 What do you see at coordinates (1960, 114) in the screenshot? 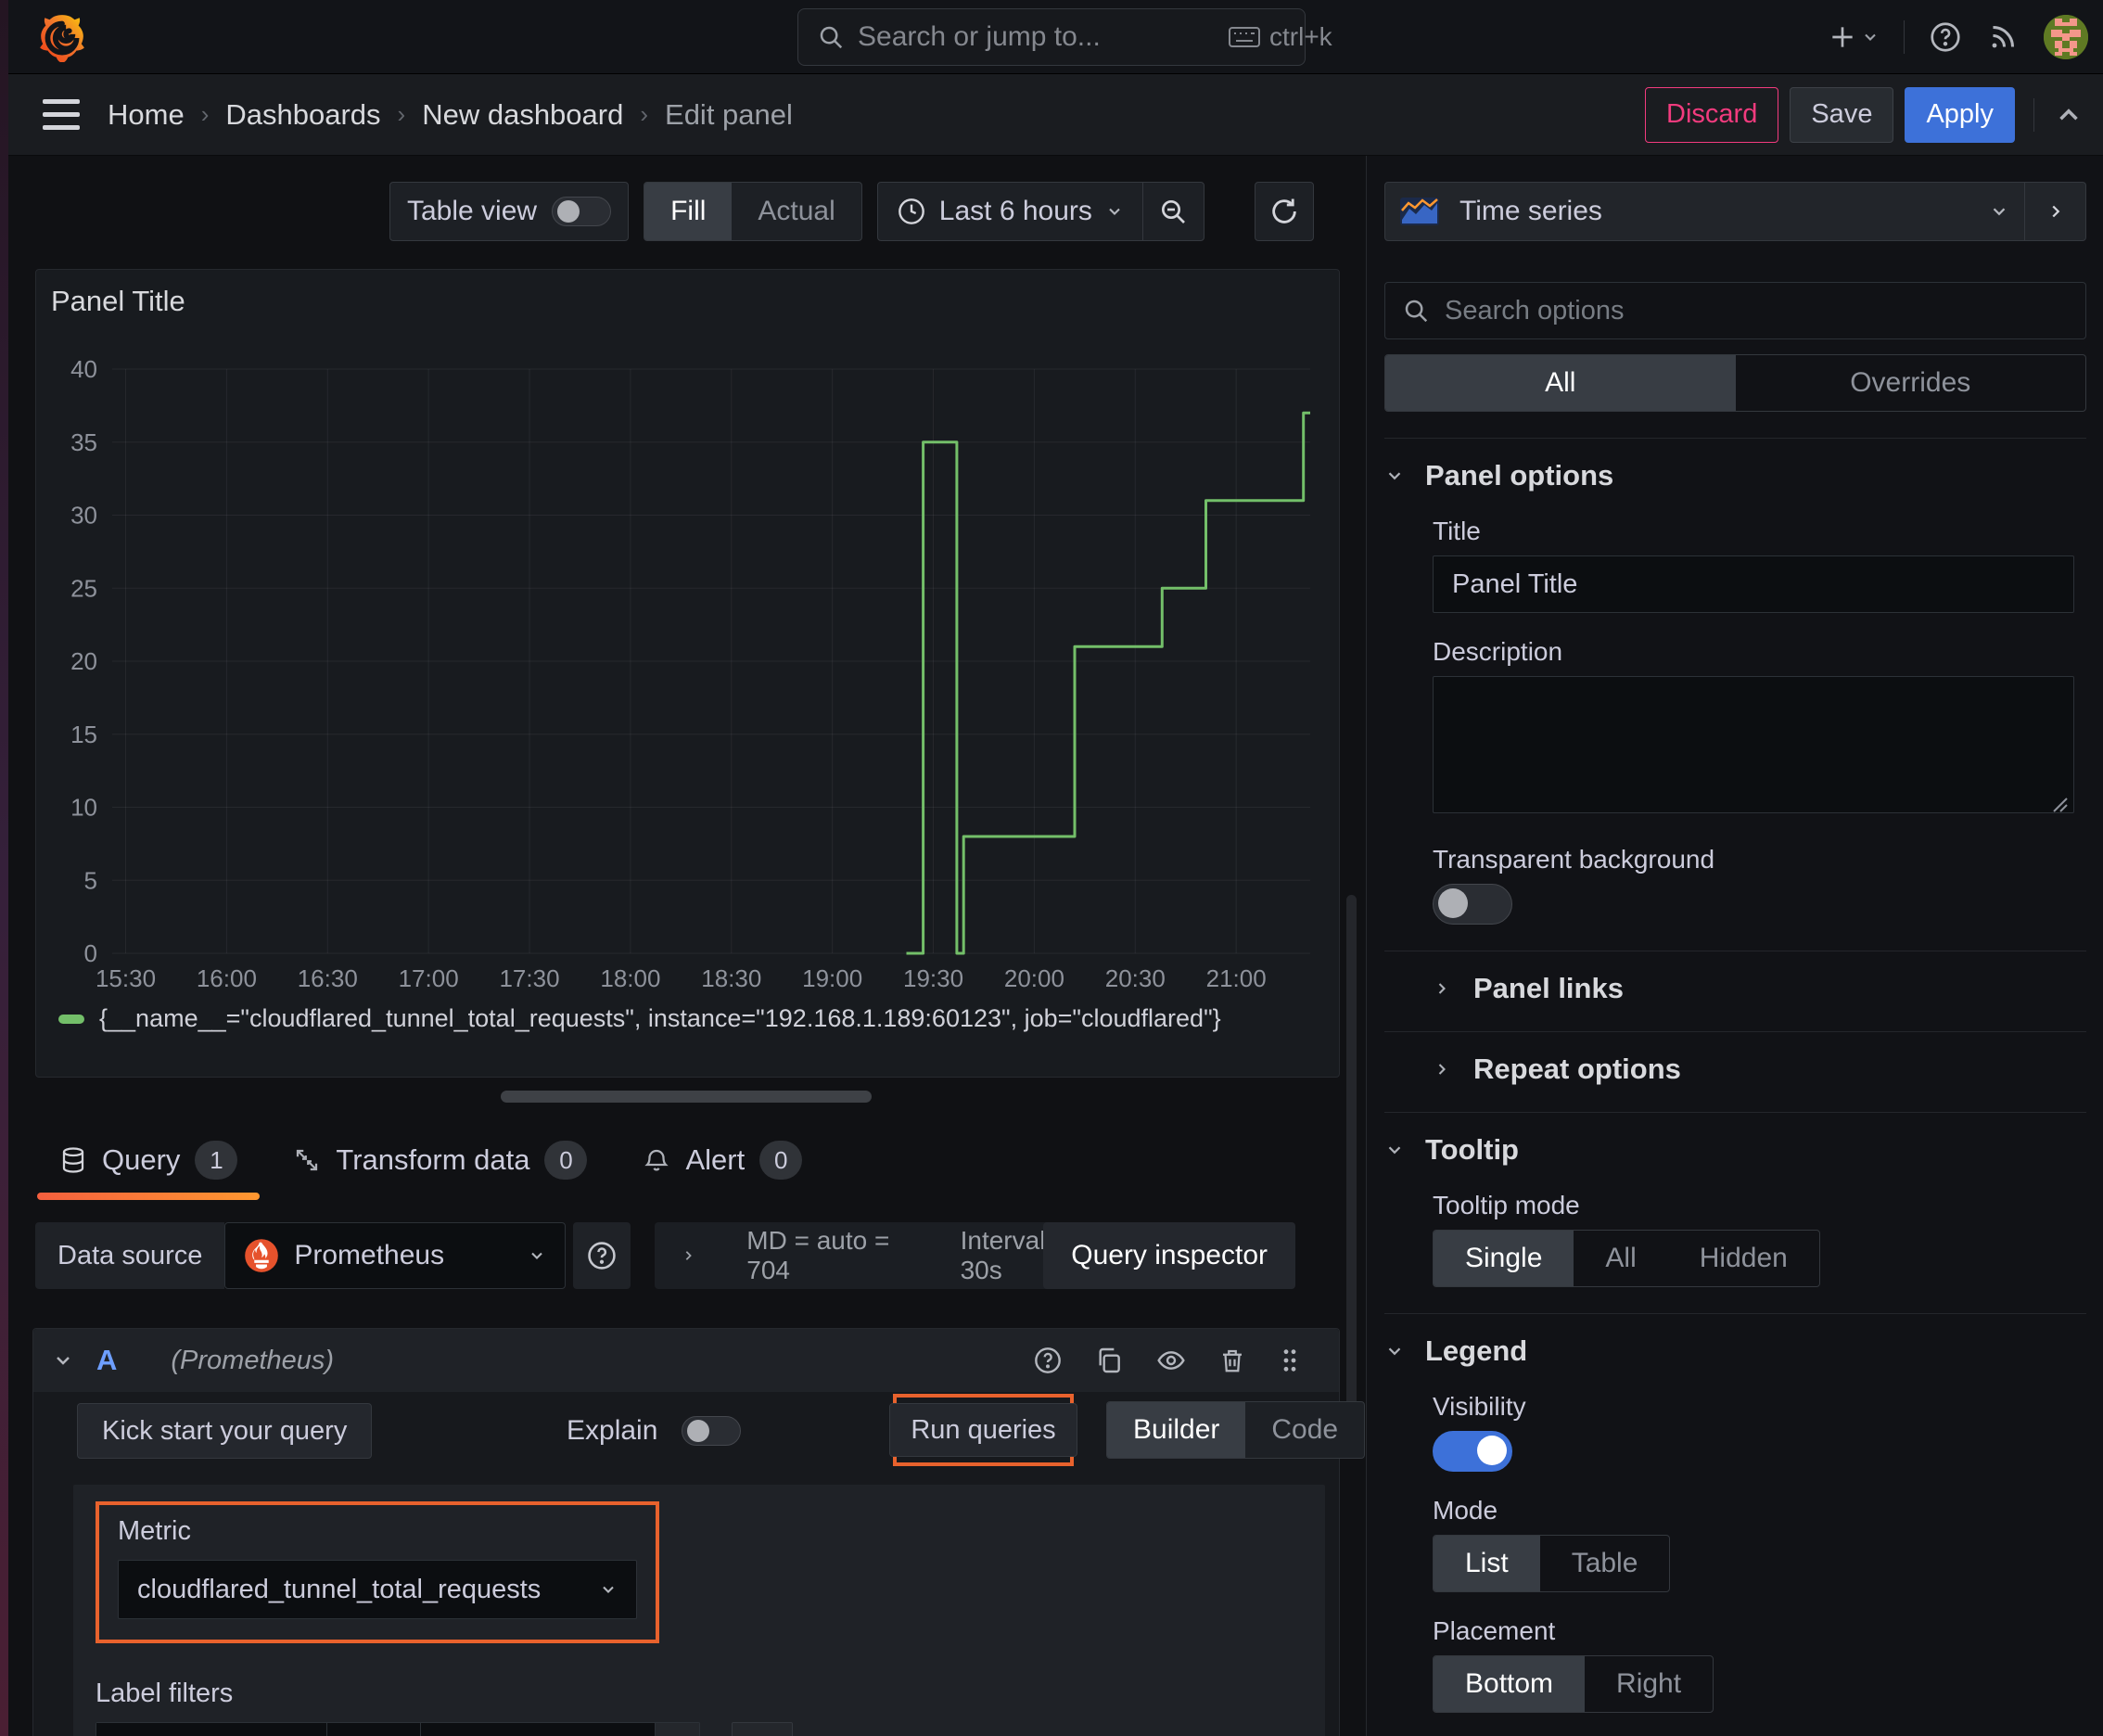
I see `apply-button: Apply` at bounding box center [1960, 114].